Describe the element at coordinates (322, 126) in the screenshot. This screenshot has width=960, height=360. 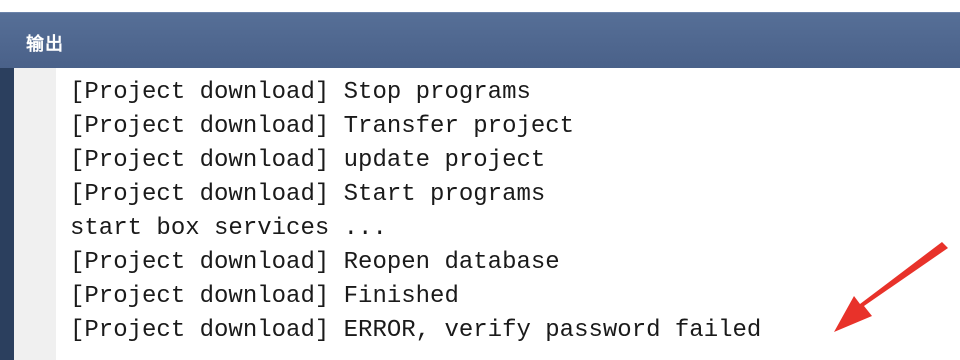
I see `output-line: [Project download] Transfer project` at that location.